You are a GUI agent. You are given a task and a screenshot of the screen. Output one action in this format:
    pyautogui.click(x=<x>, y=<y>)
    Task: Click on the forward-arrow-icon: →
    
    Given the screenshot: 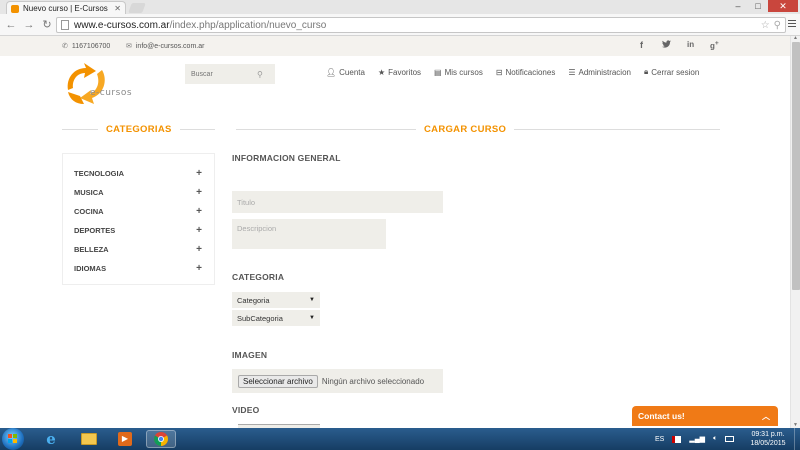 What is the action you would take?
    pyautogui.click(x=29, y=25)
    